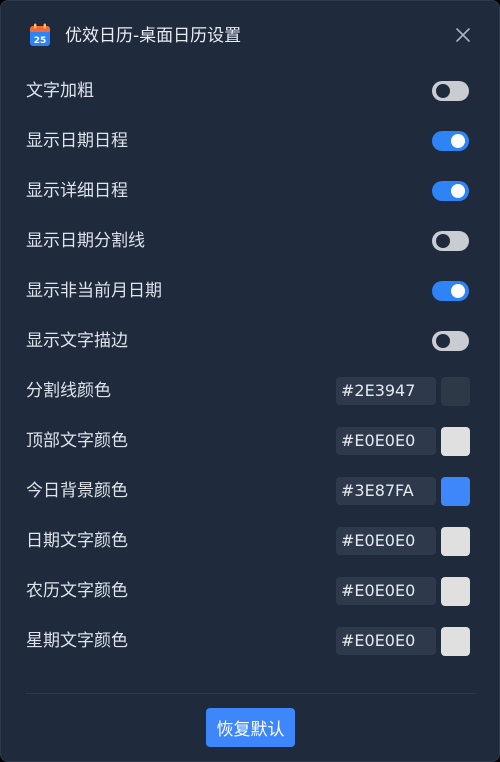  I want to click on bold-text-toggle, so click(450, 91).